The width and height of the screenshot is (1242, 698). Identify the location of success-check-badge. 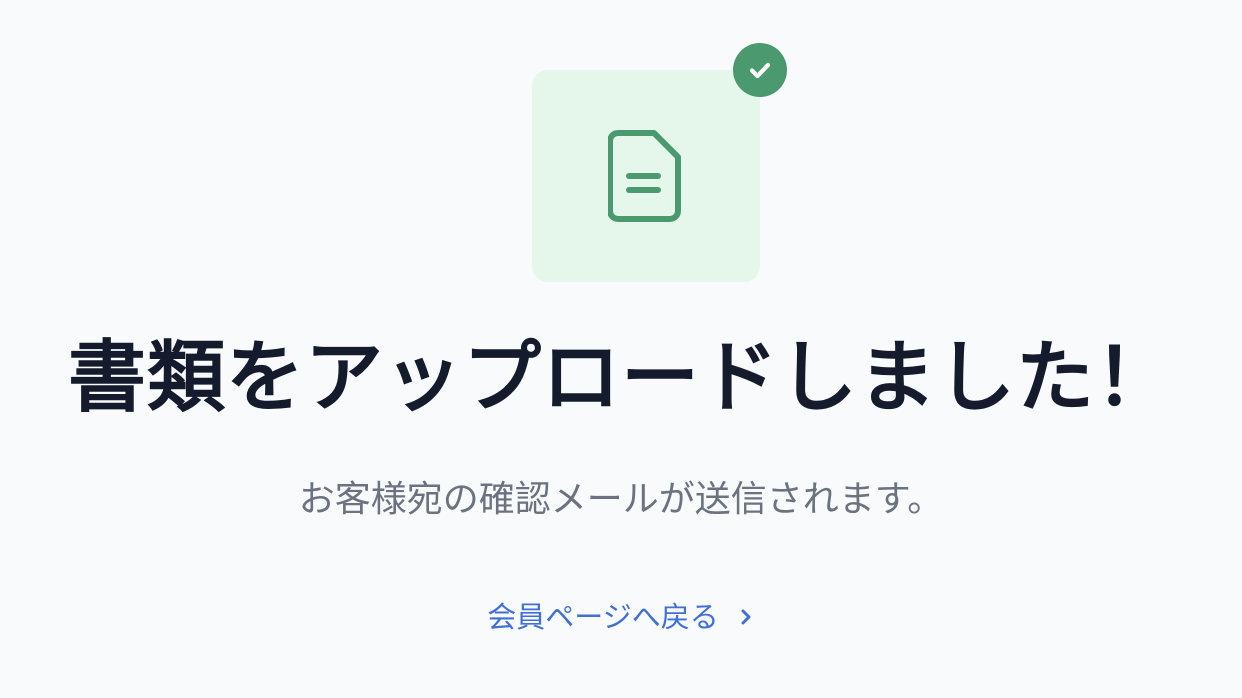
(760, 70).